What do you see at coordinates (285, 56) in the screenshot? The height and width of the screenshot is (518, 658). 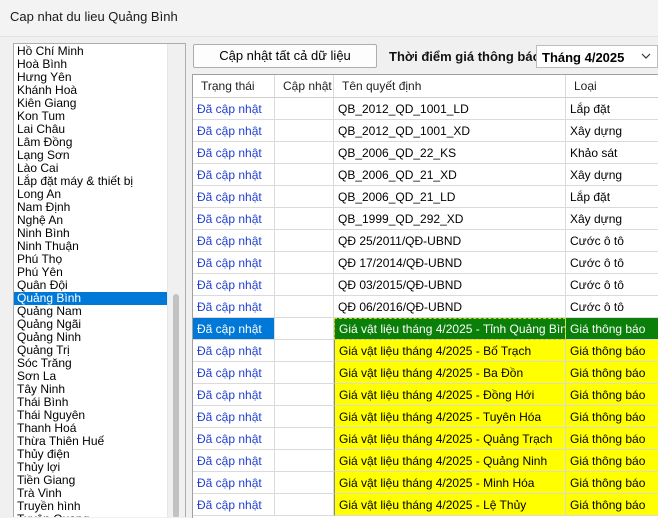 I see `update-all-button: Cập nhật tất cả dữ liệu` at bounding box center [285, 56].